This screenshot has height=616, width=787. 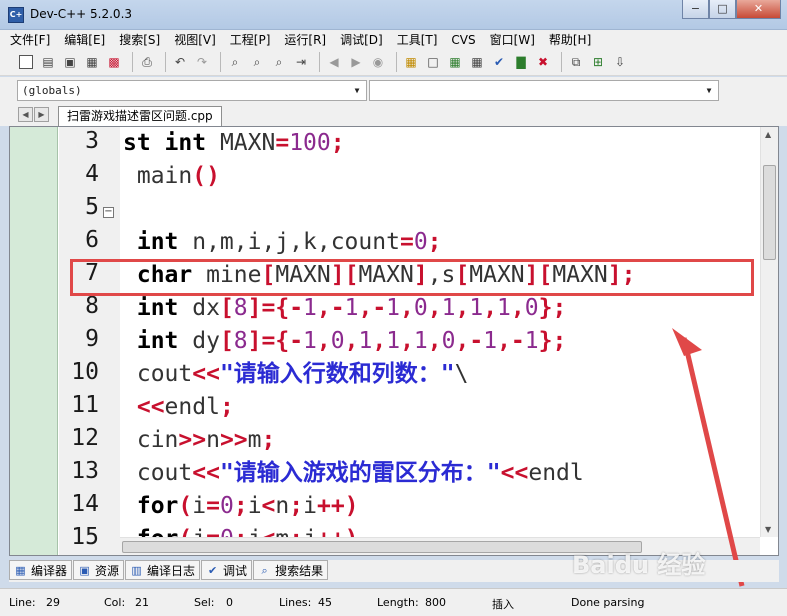 What do you see at coordinates (435, 602) in the screenshot?
I see `status-length-value: 800` at bounding box center [435, 602].